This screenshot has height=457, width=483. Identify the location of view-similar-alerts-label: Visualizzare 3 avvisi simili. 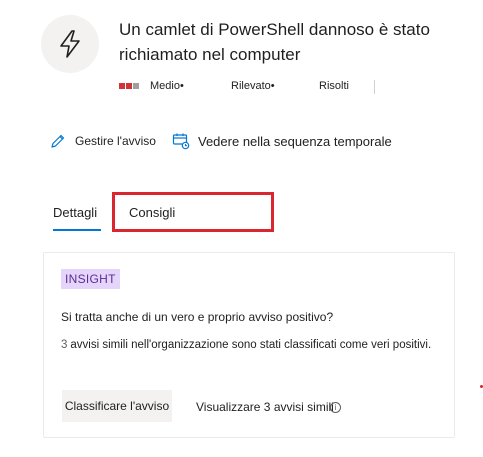
(265, 407).